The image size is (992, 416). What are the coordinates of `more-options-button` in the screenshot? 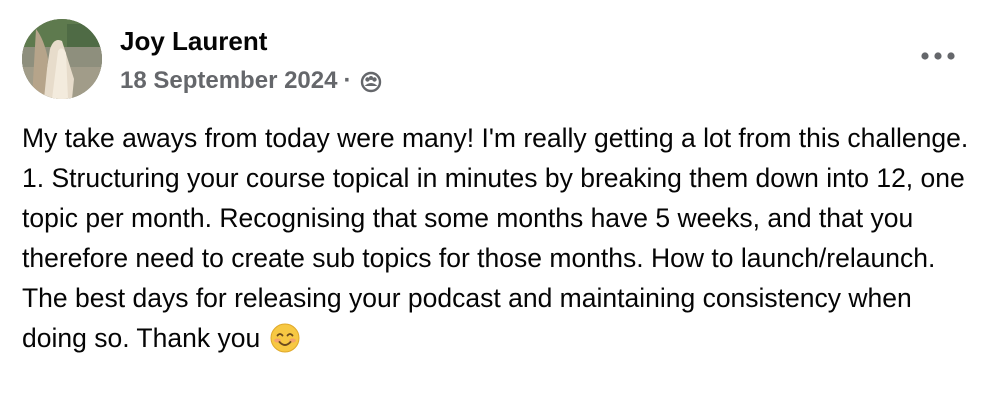 It's located at (938, 56).